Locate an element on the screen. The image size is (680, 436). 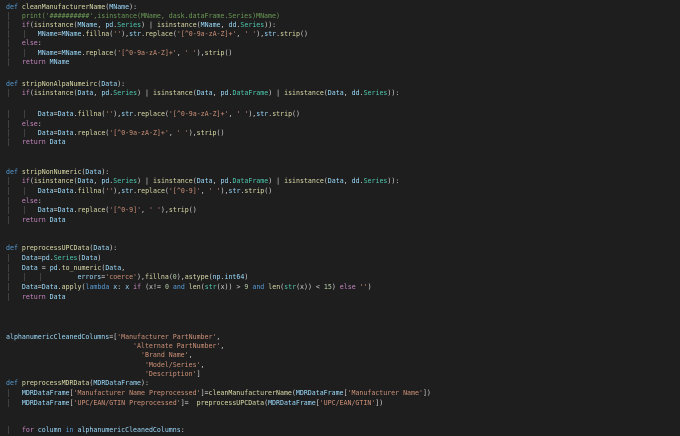
code-line: 'Alternate PartNumber', is located at coordinates (340, 346).